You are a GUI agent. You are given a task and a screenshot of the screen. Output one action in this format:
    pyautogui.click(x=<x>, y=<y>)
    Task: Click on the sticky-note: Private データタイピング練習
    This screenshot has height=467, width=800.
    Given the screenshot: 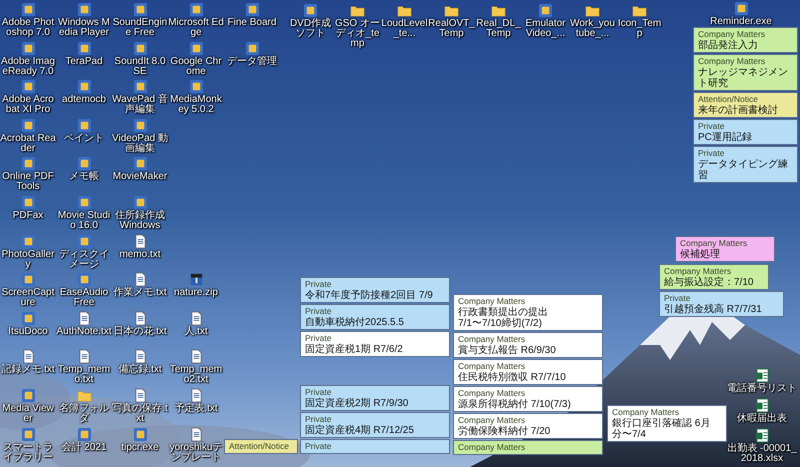 What is the action you would take?
    pyautogui.click(x=745, y=164)
    